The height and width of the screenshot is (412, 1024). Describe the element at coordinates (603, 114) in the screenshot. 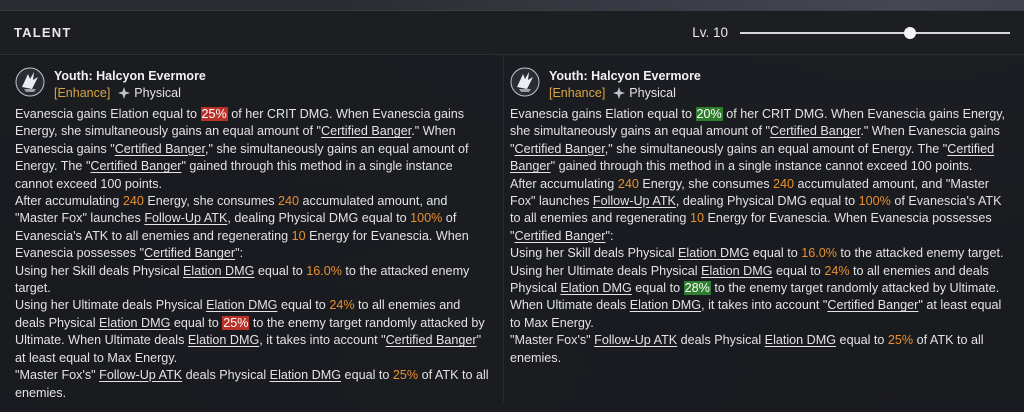

I see `description-text: Evanescia gains Elation equal to` at that location.